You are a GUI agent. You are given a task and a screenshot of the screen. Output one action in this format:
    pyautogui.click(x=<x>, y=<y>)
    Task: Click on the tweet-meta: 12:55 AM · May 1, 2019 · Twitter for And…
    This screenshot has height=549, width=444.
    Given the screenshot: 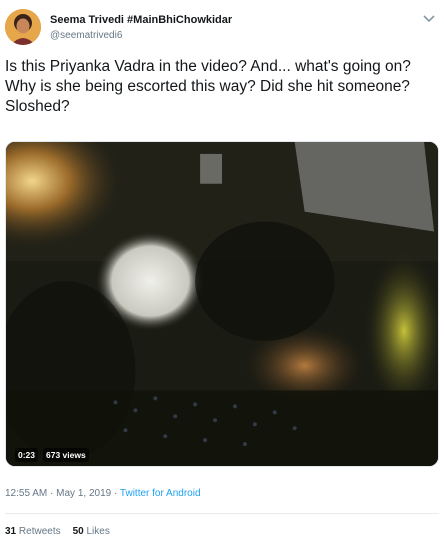 What is the action you would take?
    pyautogui.click(x=103, y=493)
    